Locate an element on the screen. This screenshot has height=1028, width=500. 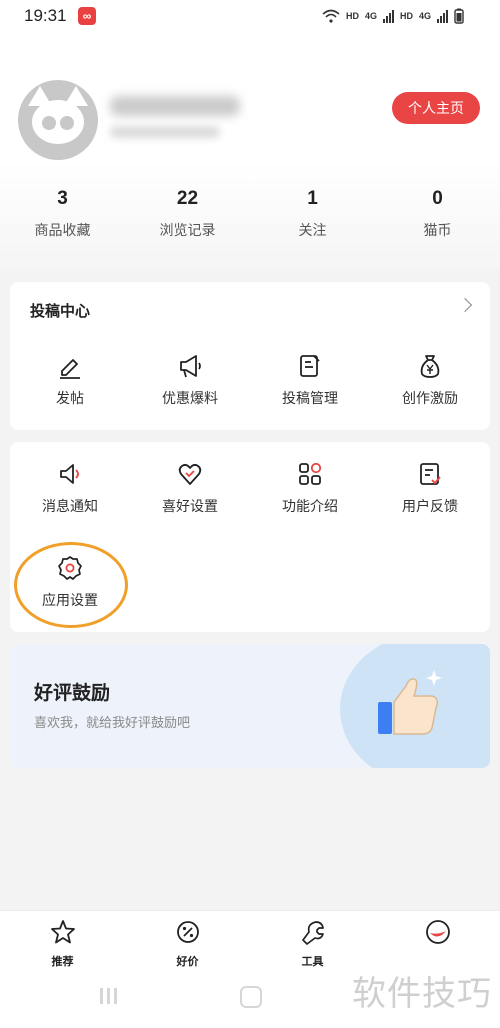
status-indicators: HD 4G HD 4G is located at coordinates (393, 16).